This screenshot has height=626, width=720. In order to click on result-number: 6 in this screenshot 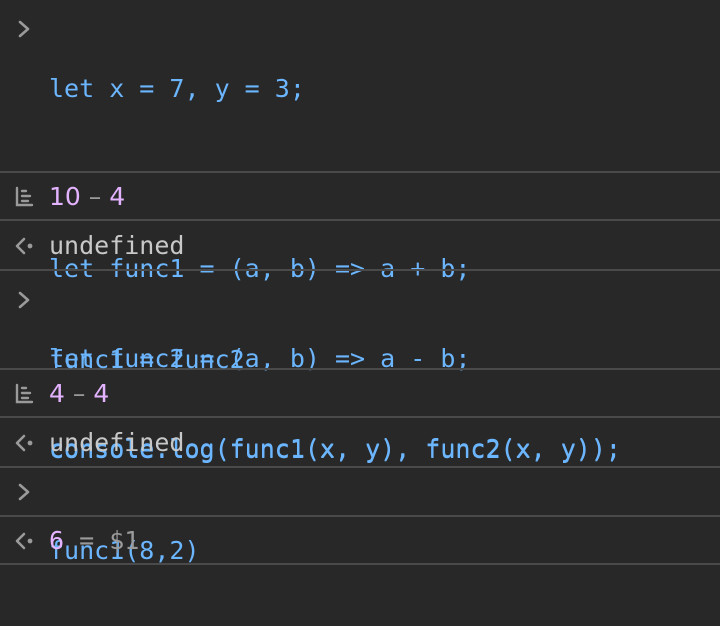, I will do `click(57, 540)`.